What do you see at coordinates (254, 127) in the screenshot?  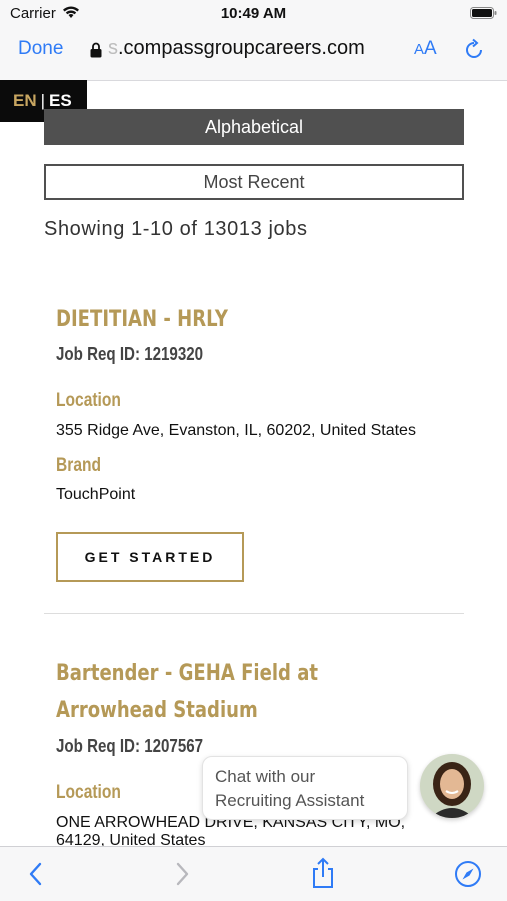 I see `sort-alphabetical-button: Alphabetical` at bounding box center [254, 127].